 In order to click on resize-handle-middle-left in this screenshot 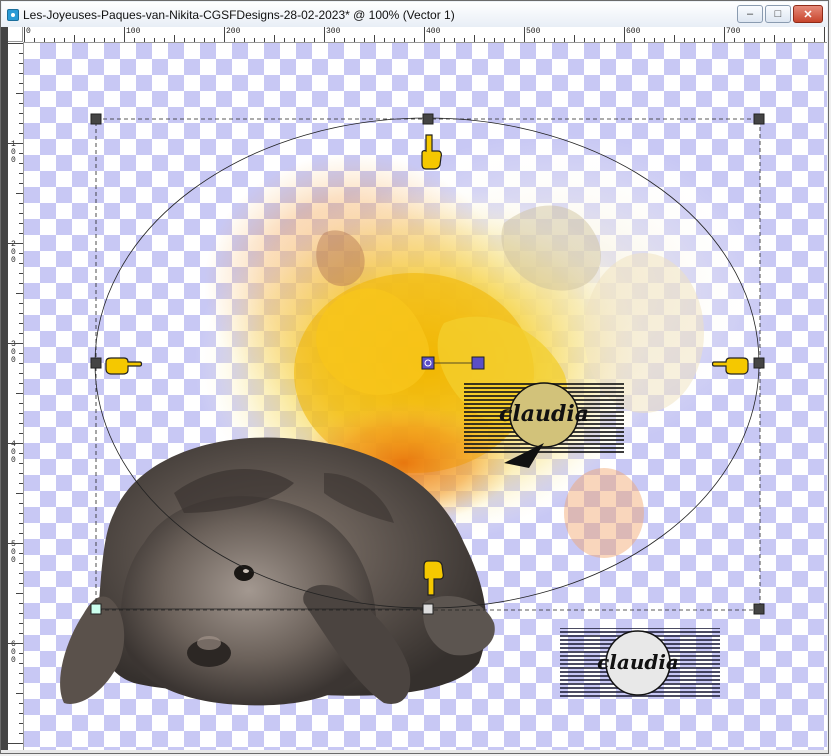, I will do `click(96, 363)`.